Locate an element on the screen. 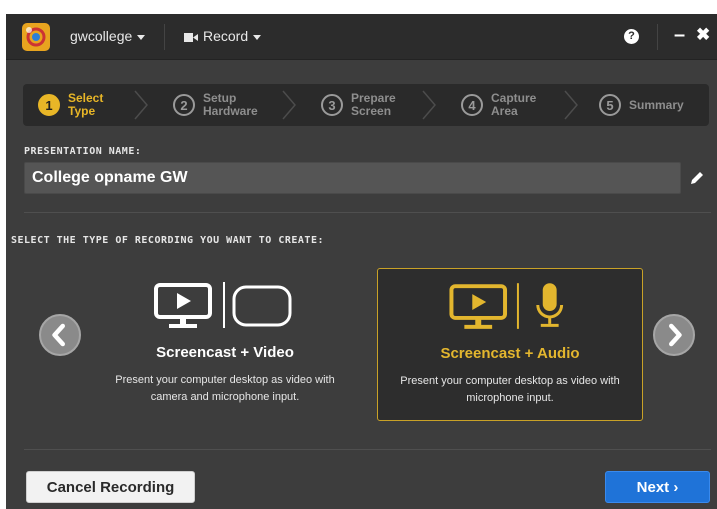 The height and width of the screenshot is (509, 717). step-label: Prepare Screen is located at coordinates (373, 104).